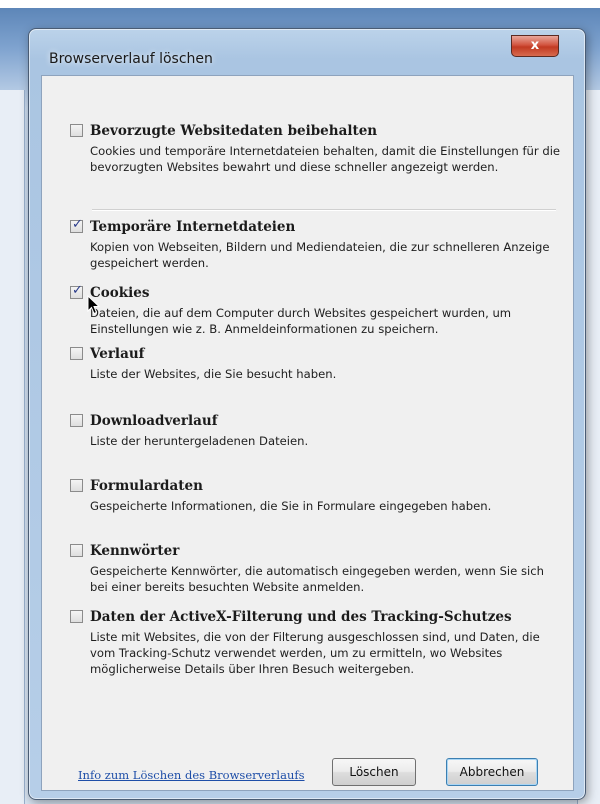 The width and height of the screenshot is (600, 804). I want to click on mouse-pointer-icon, so click(94, 305).